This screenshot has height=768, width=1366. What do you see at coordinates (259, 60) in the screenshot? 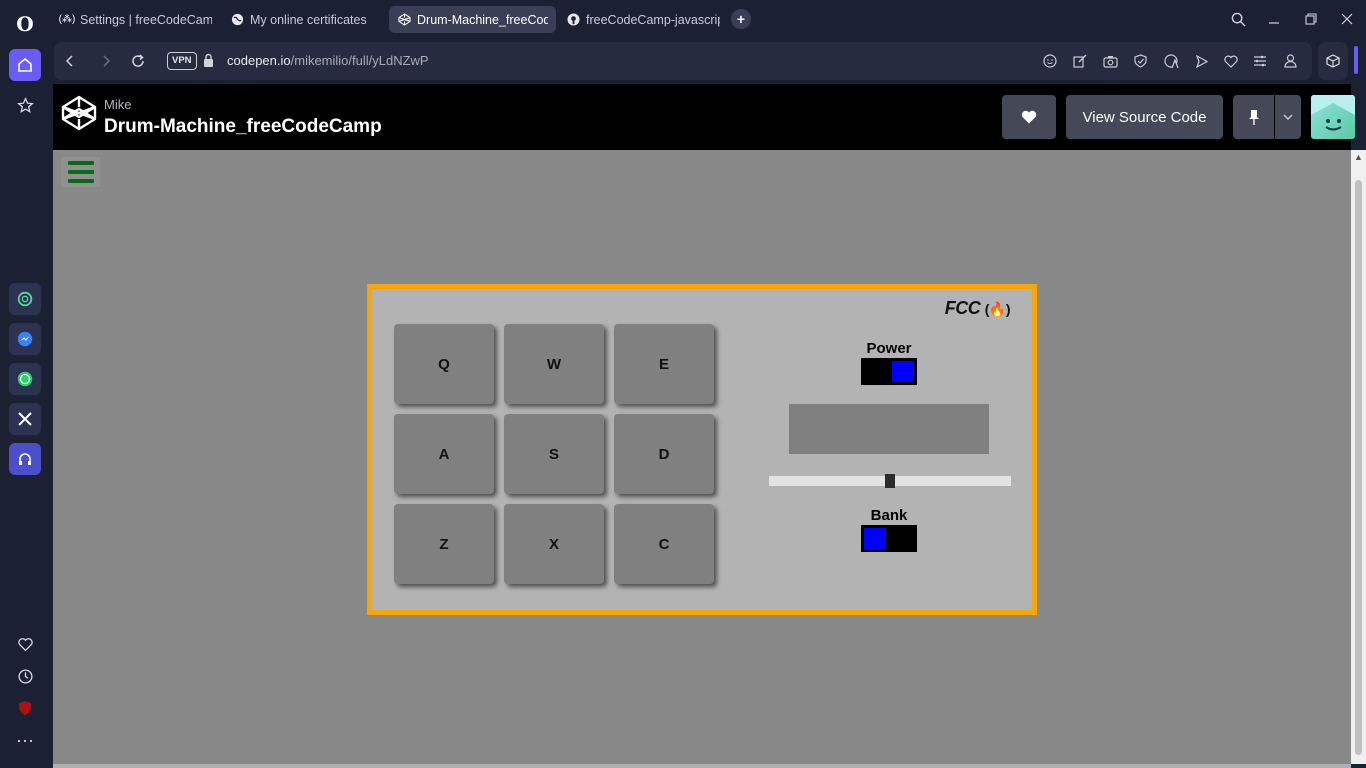
I see `url-host: codepen.io` at bounding box center [259, 60].